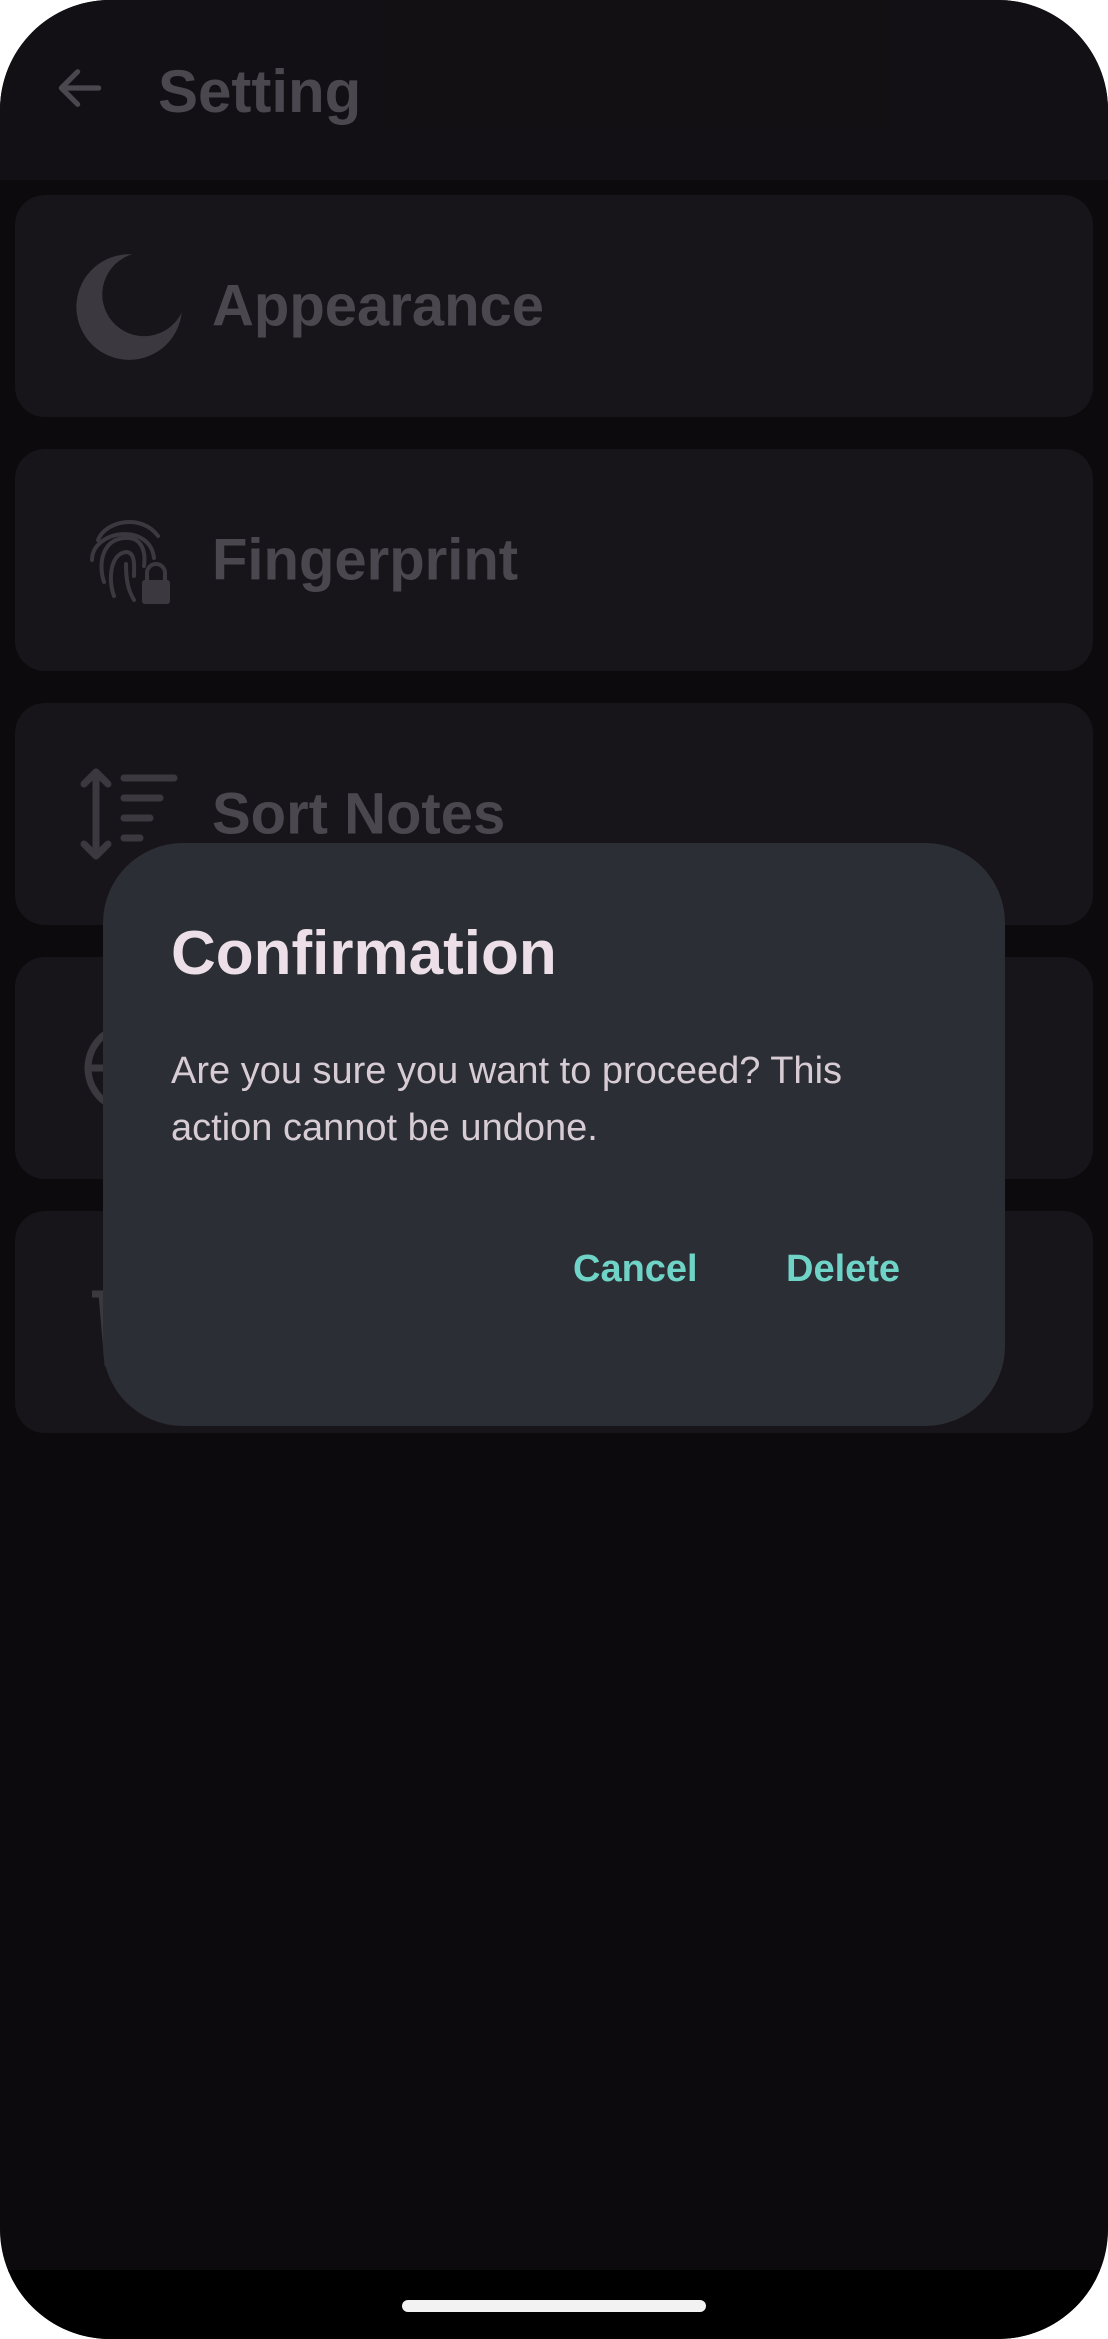 The height and width of the screenshot is (2339, 1108). What do you see at coordinates (364, 953) in the screenshot?
I see `dialog-title: Confirmation` at bounding box center [364, 953].